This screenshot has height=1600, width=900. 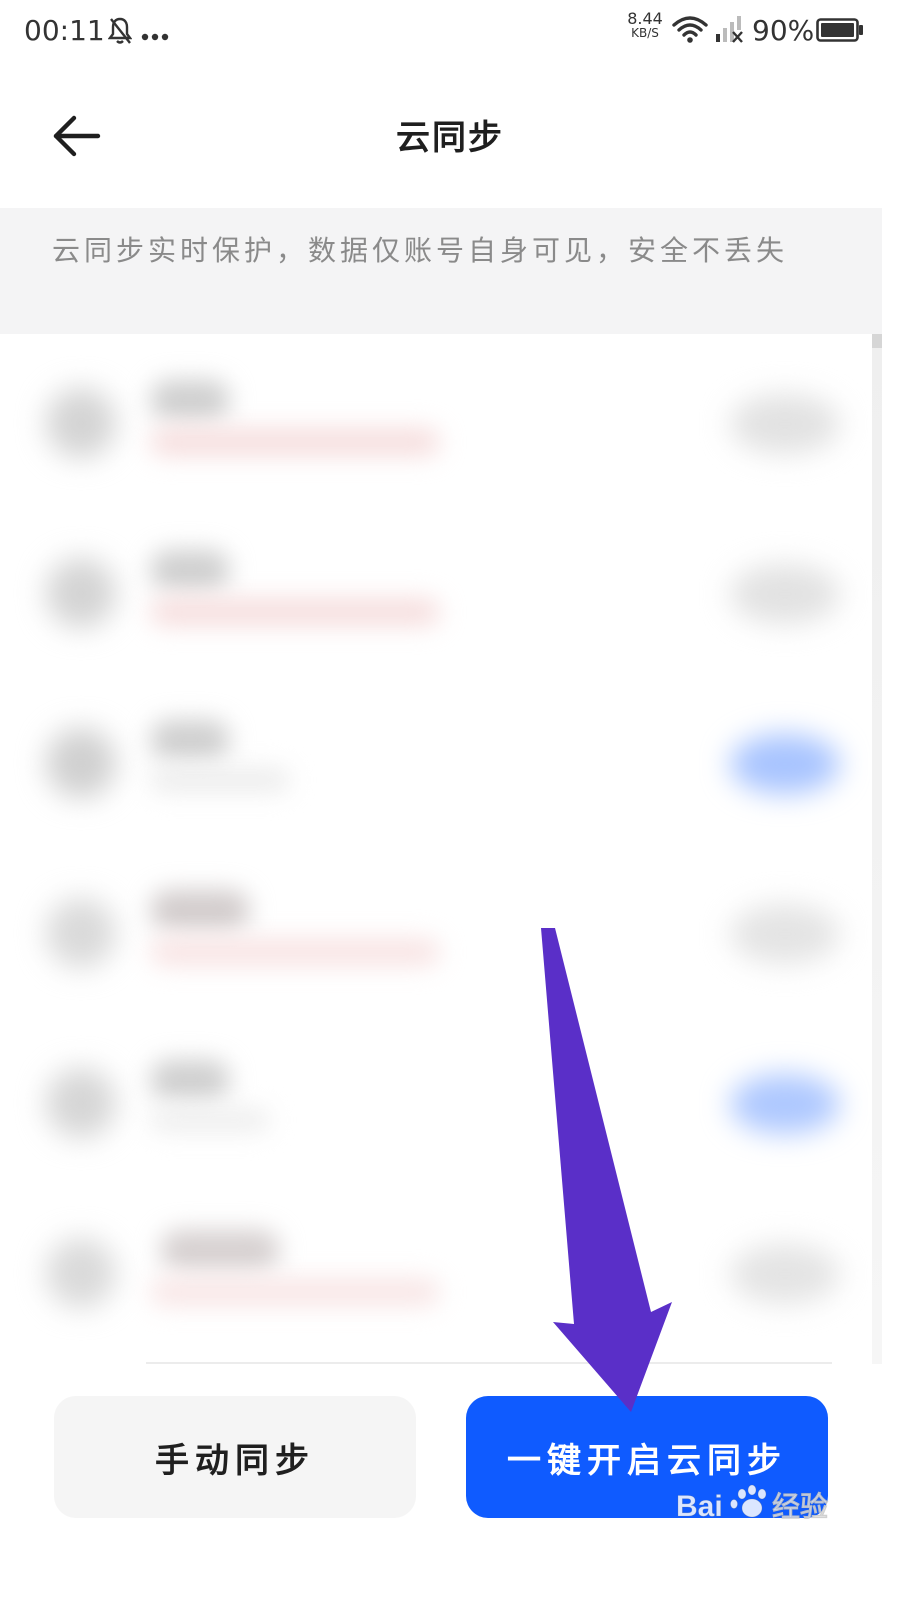 I want to click on mute-bell-icon, so click(x=120, y=33).